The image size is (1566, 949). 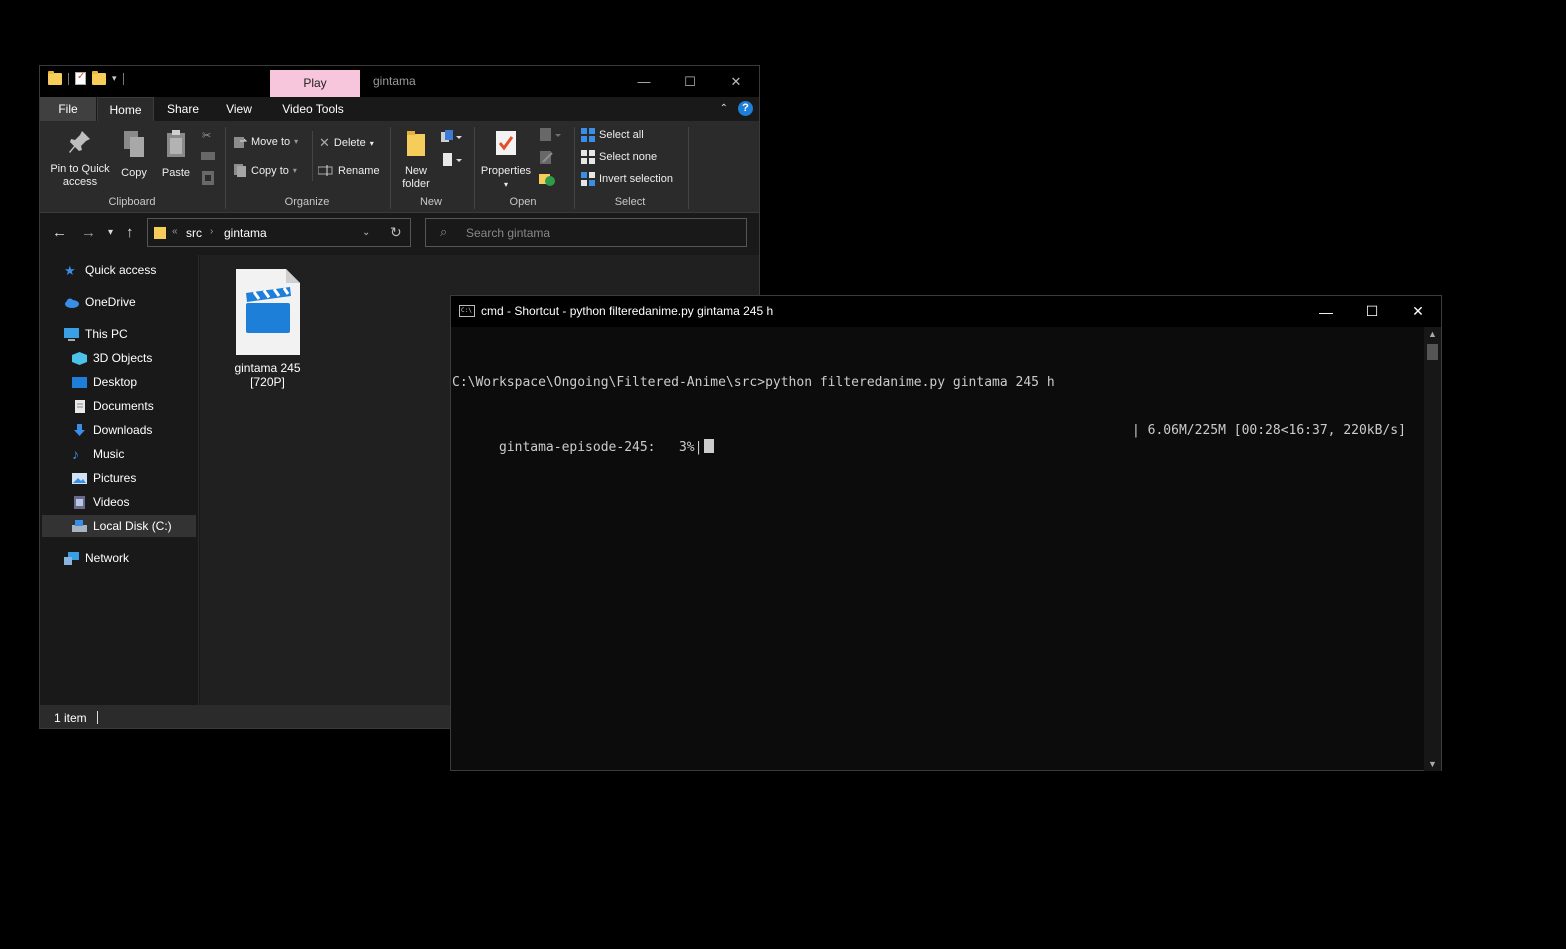 I want to click on explorer-titlebar: ▾ Play gintama — ☐ ✕, so click(x=399, y=81).